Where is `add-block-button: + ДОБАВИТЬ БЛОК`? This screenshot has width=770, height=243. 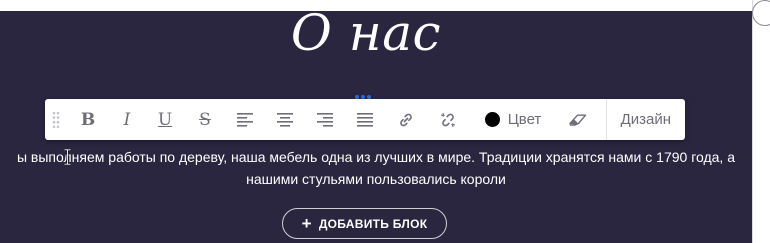 add-block-button: + ДОБАВИТЬ БЛОК is located at coordinates (364, 223).